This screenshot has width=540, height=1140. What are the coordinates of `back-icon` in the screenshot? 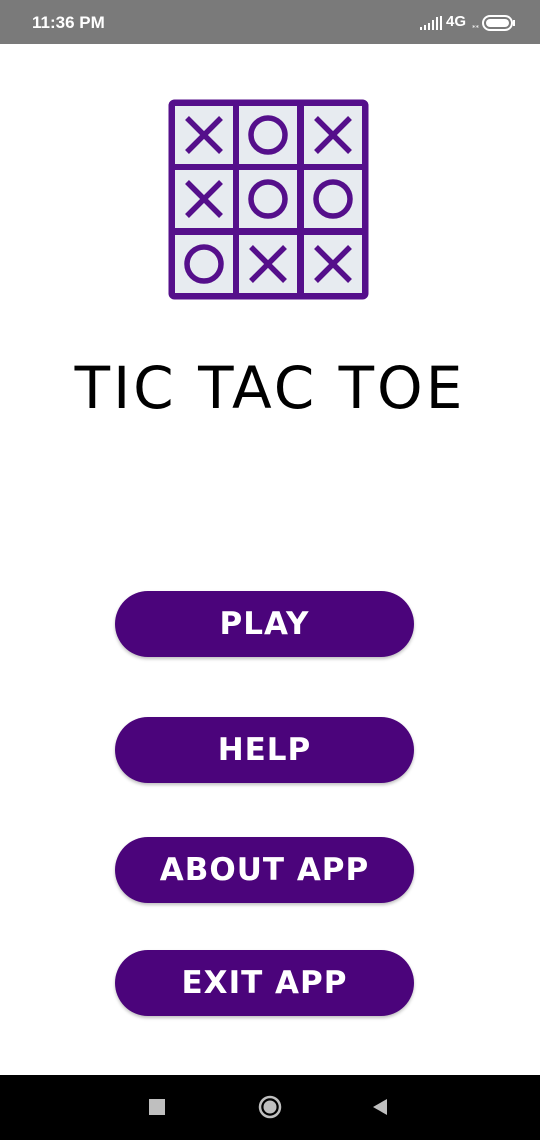 It's located at (380, 1107).